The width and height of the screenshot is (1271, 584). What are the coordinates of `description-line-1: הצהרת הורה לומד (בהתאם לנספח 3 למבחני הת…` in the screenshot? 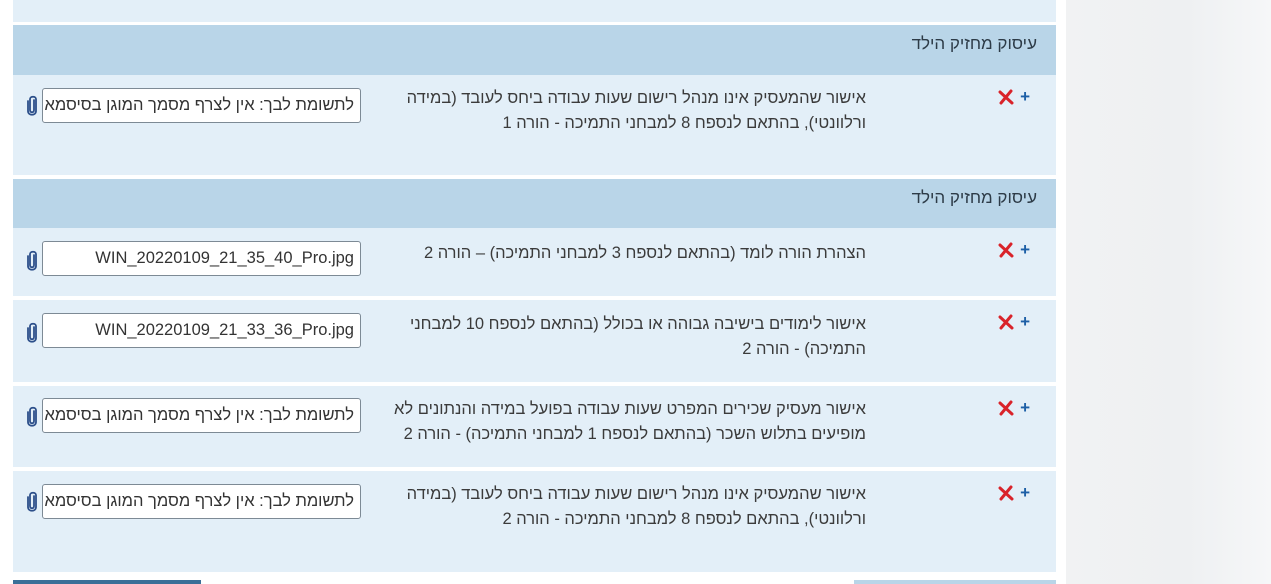 It's located at (644, 253).